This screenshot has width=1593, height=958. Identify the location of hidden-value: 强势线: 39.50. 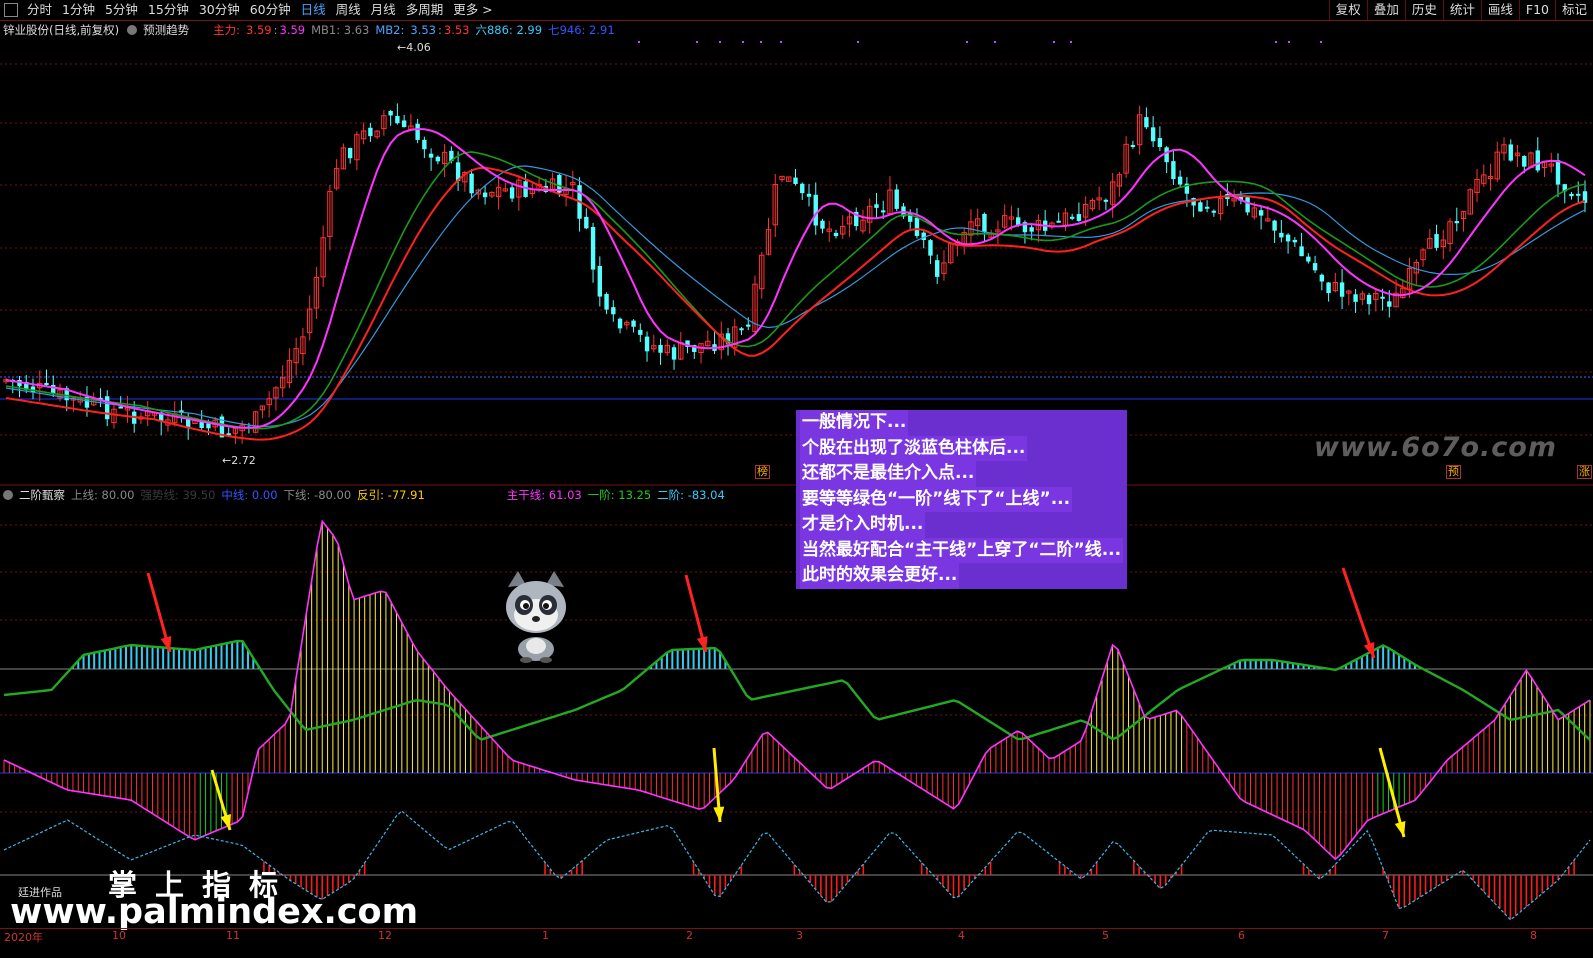
(178, 495).